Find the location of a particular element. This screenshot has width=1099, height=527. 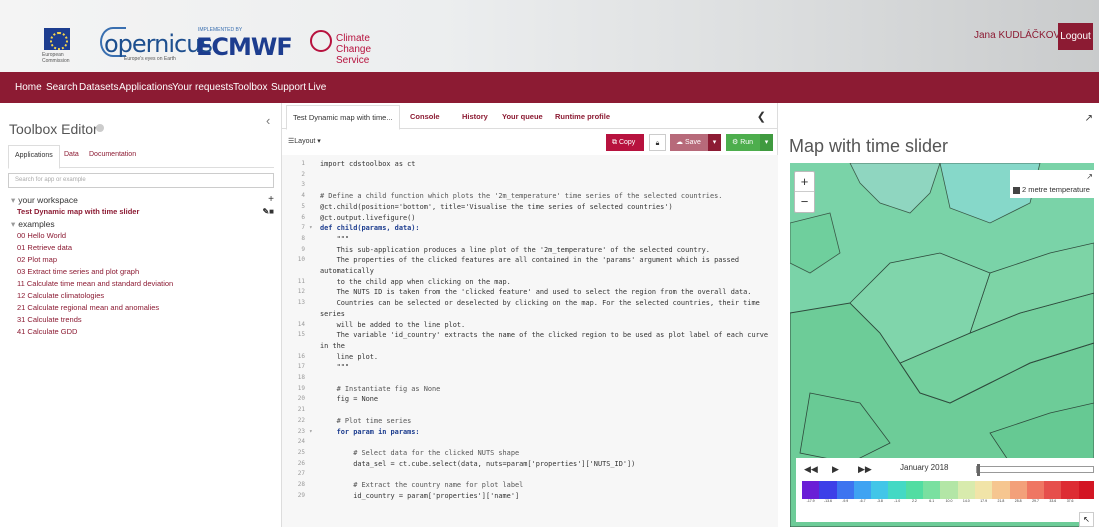

example-item: 21 Calculate regional mean and anomalies is located at coordinates (141, 308).